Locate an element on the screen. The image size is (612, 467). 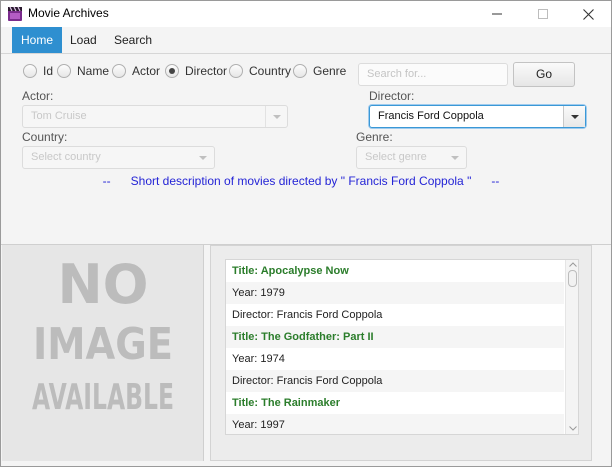
radio-label: Genre is located at coordinates (330, 71).